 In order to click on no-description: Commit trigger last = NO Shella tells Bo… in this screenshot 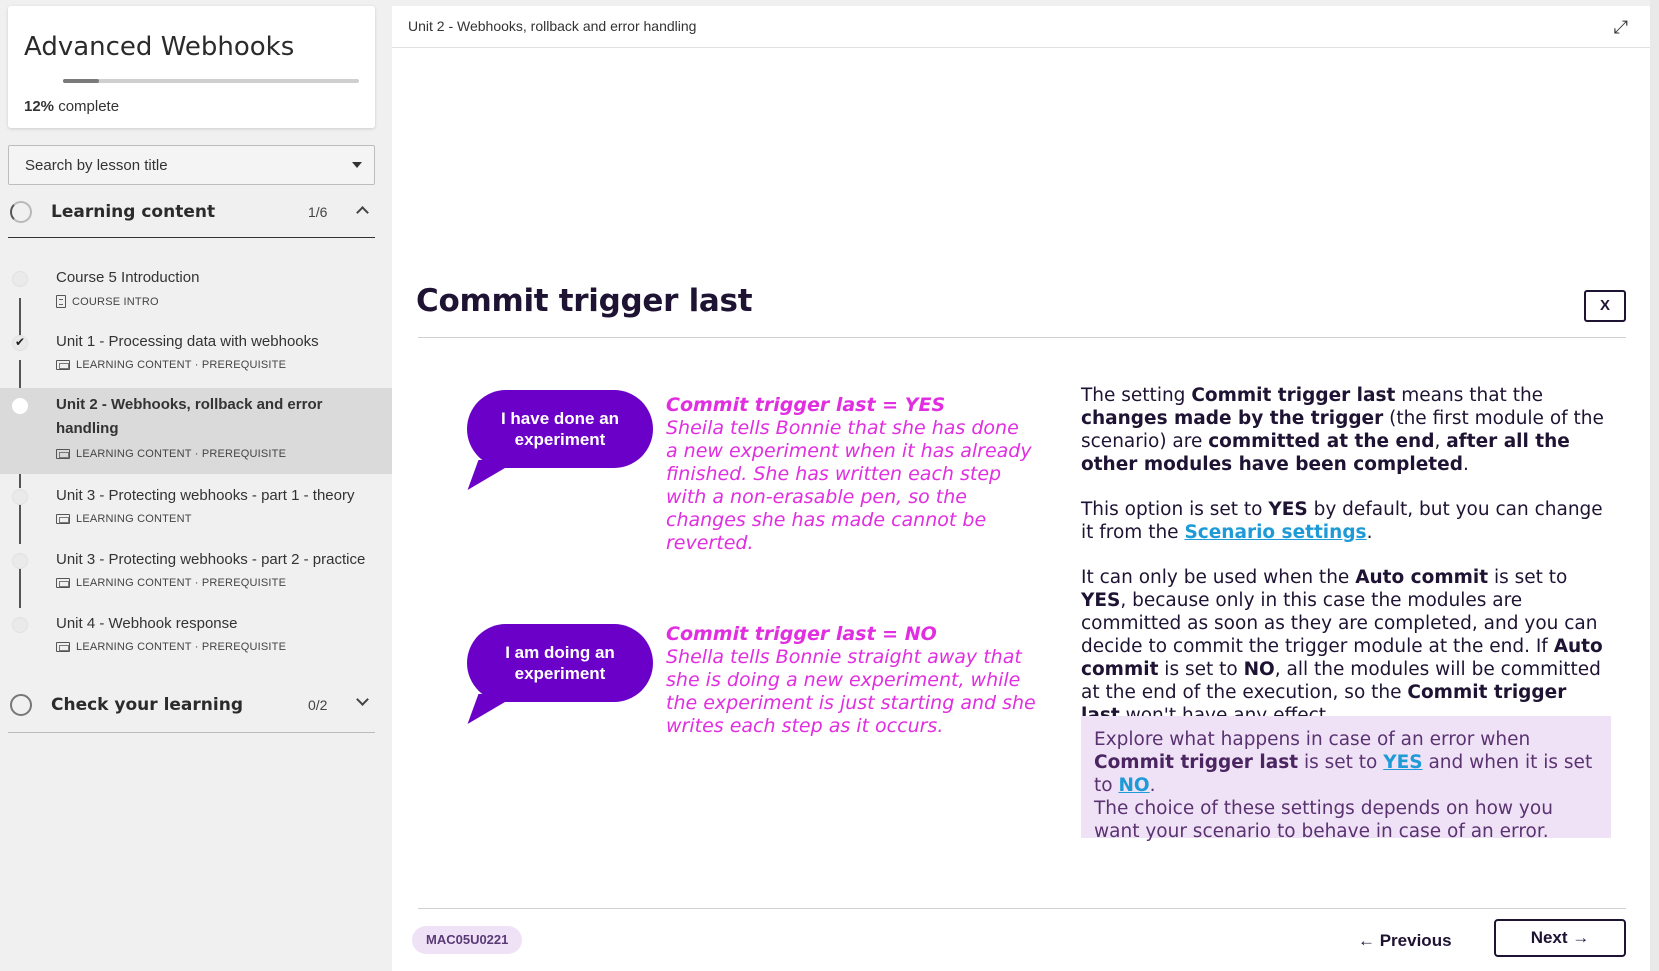, I will do `click(851, 680)`.